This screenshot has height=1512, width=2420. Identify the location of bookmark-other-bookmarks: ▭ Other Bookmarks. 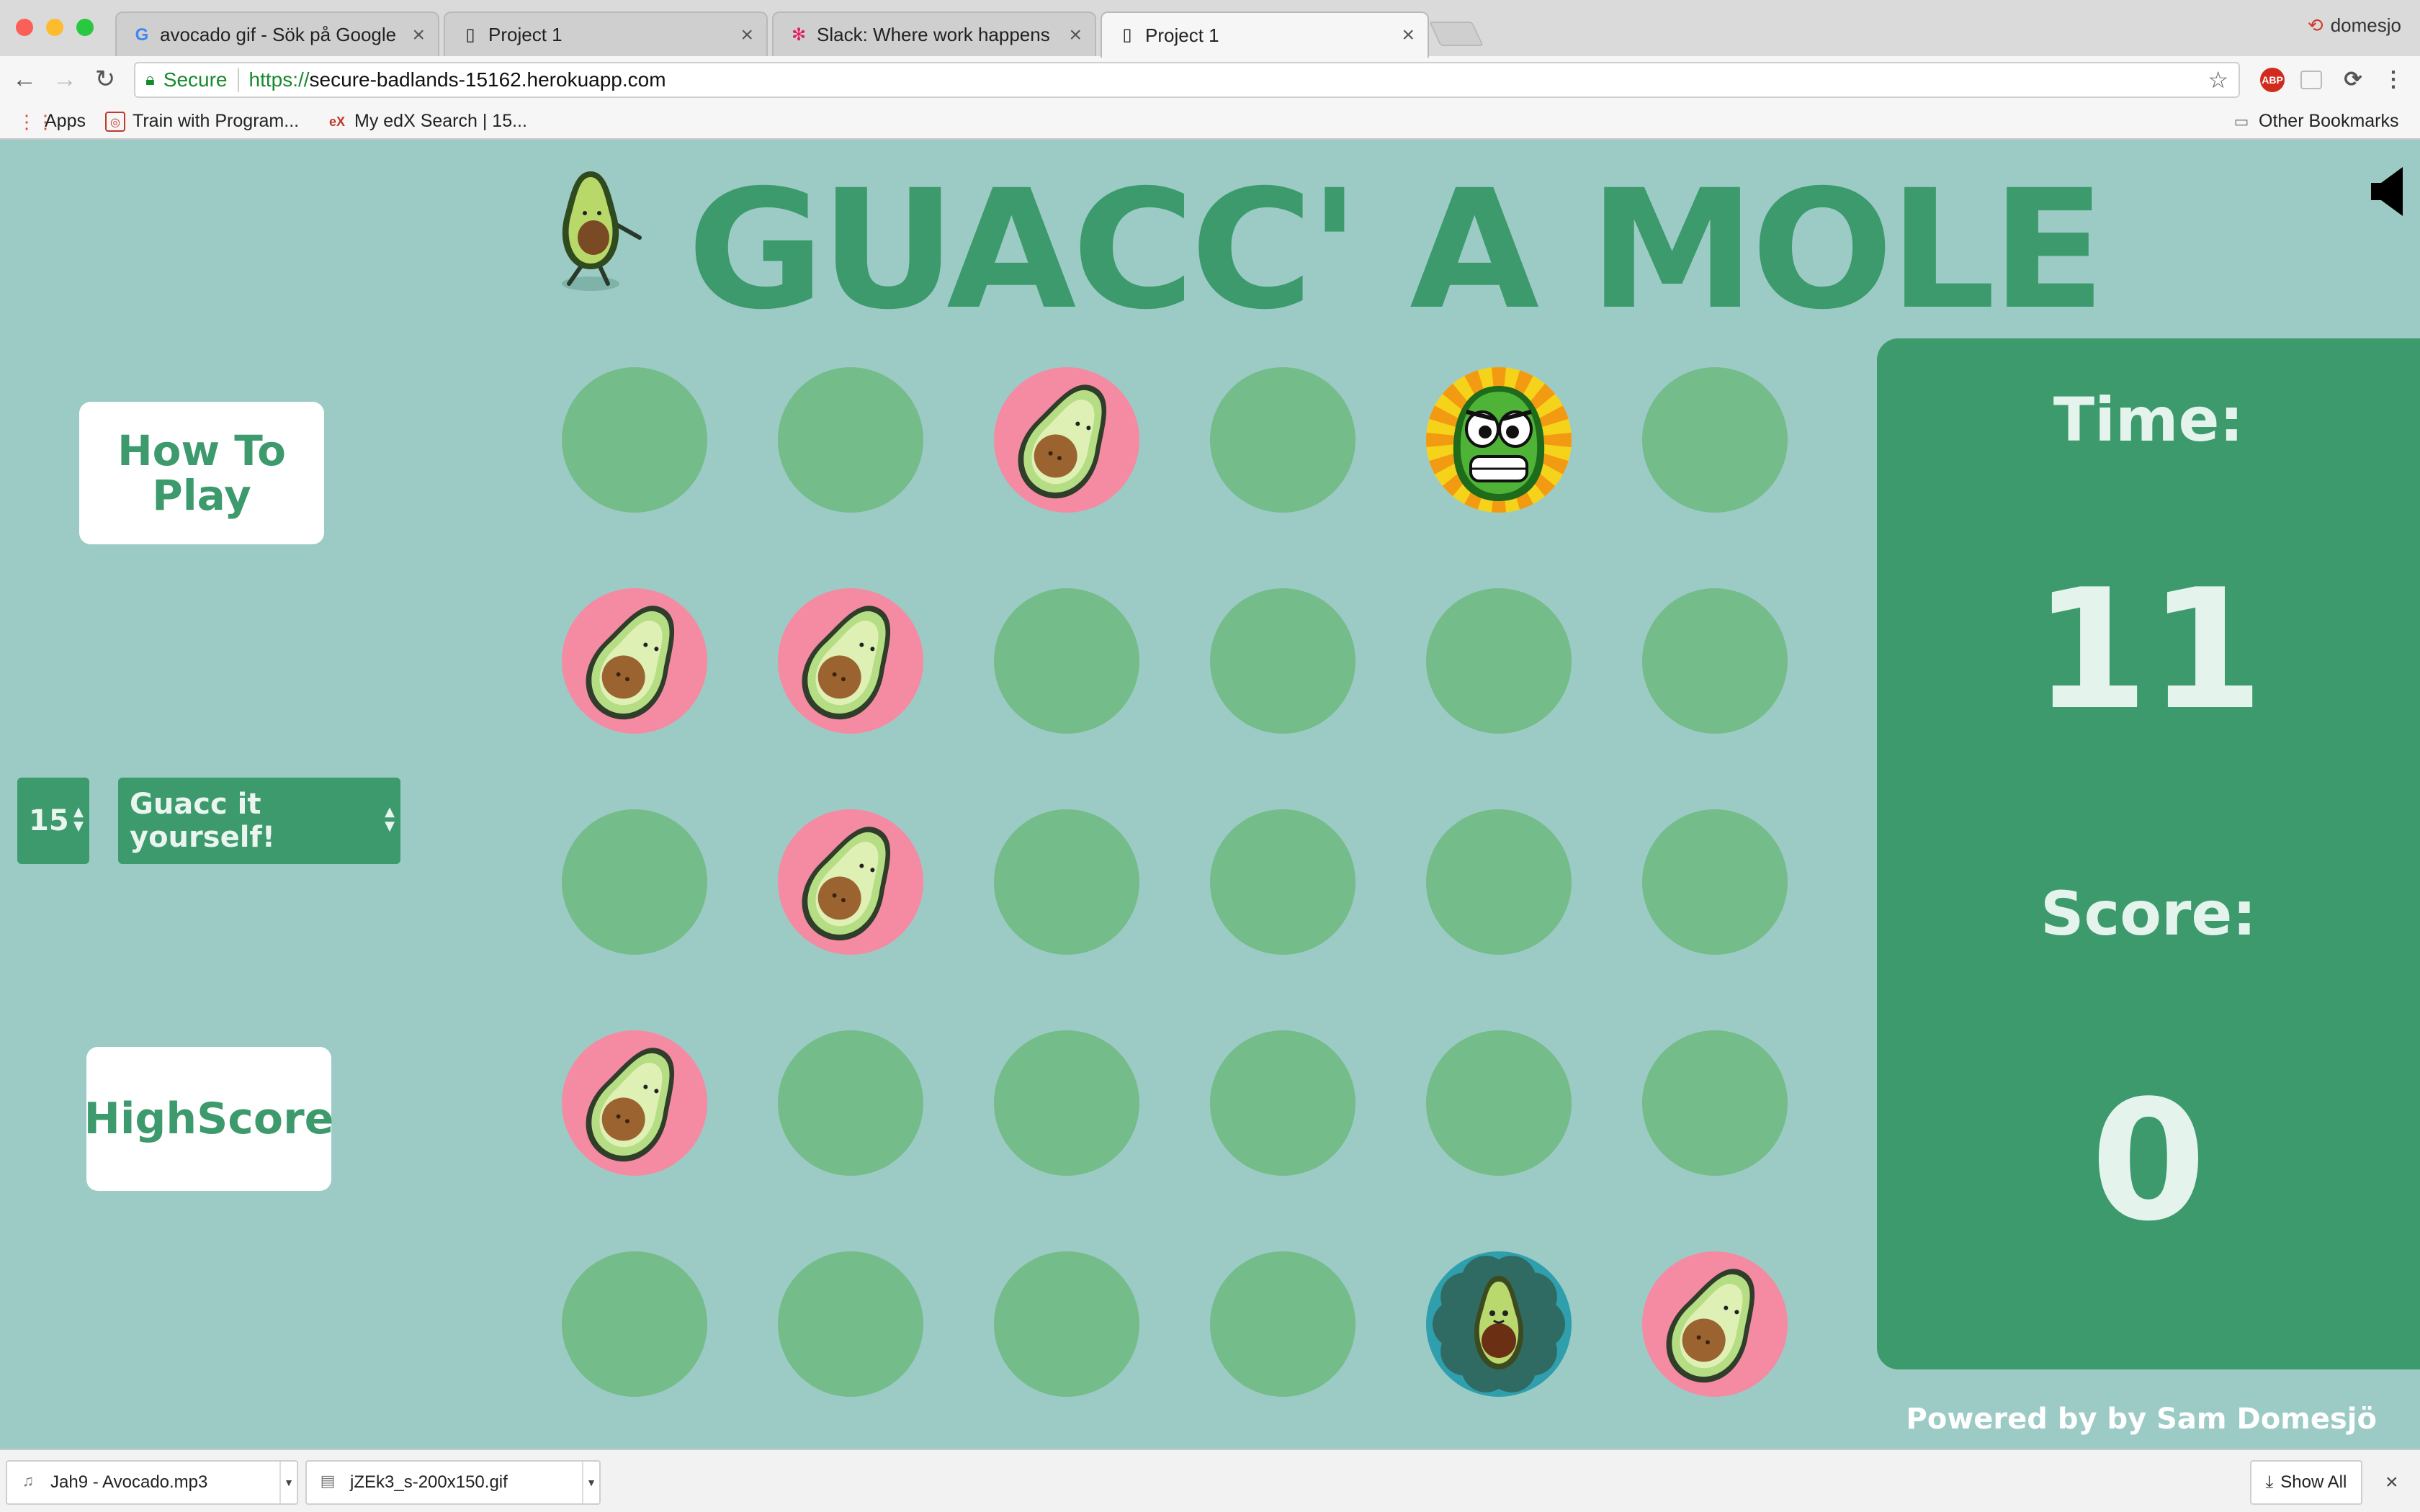
(2315, 121).